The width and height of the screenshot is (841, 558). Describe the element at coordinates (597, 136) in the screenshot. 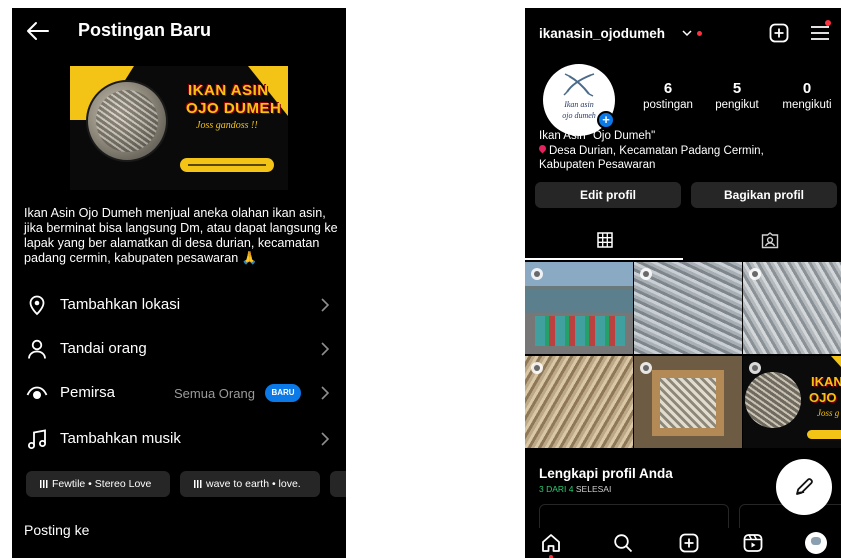

I see `bio-name: Ikan Asin "Ojo Dumeh"` at that location.